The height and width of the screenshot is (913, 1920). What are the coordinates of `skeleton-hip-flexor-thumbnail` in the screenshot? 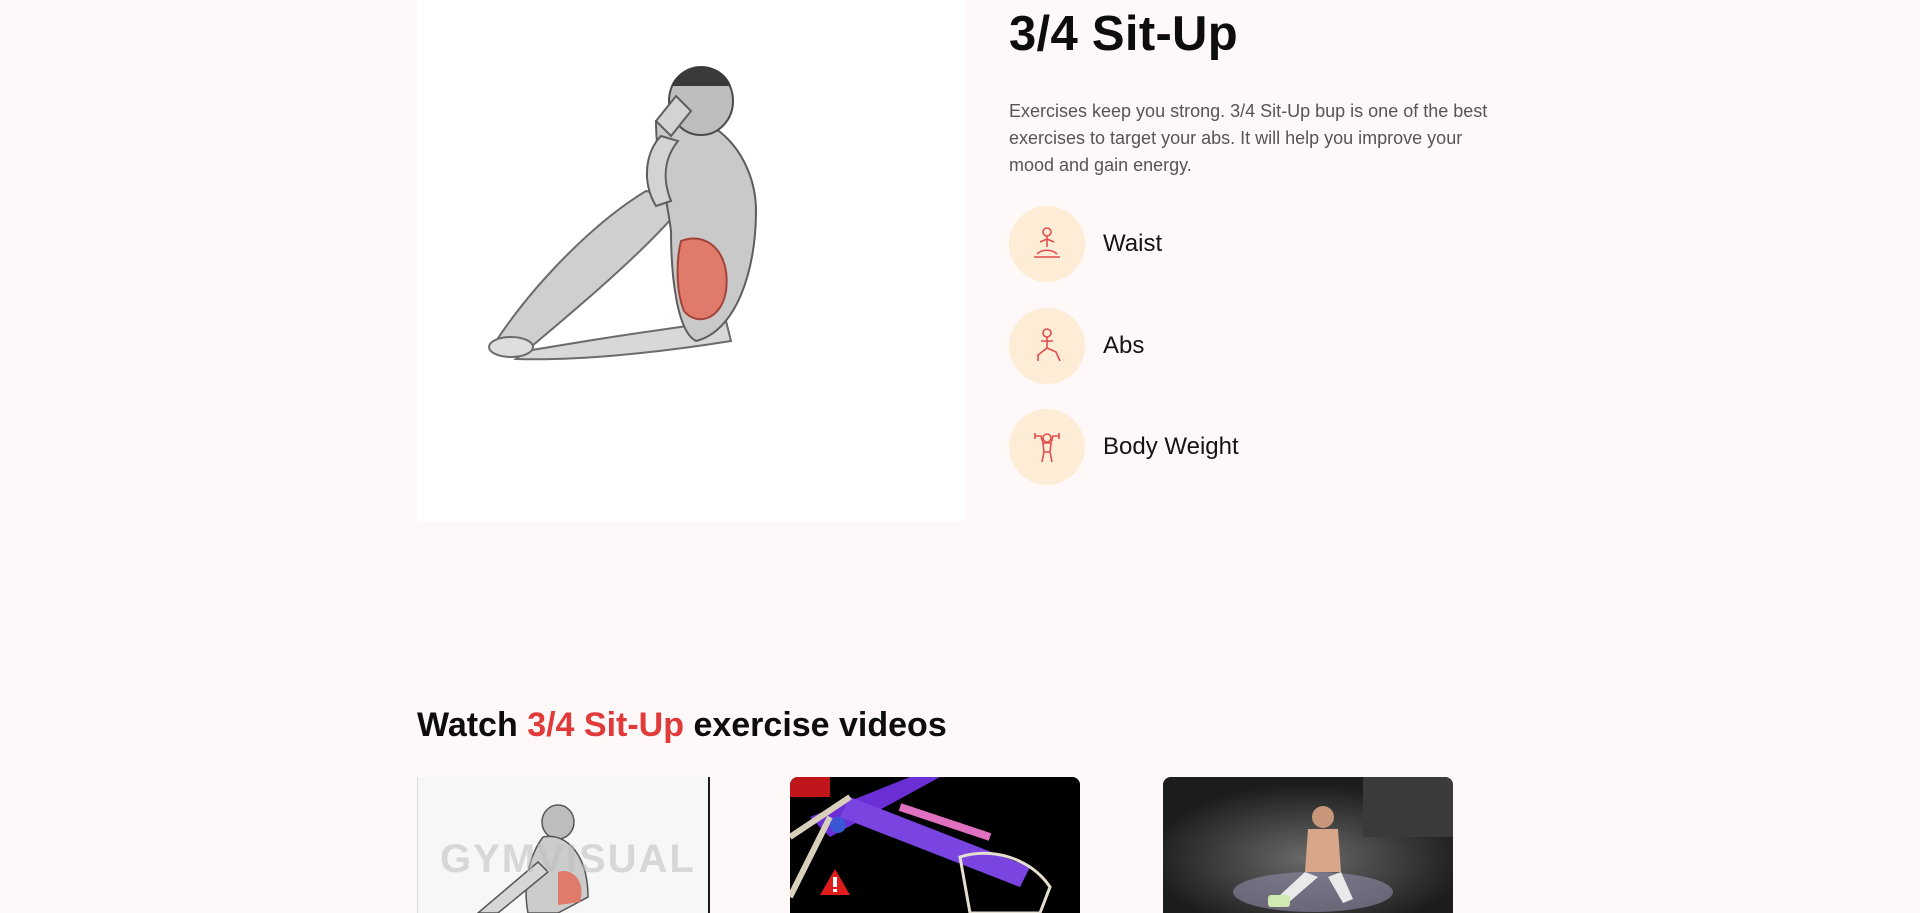 It's located at (935, 845).